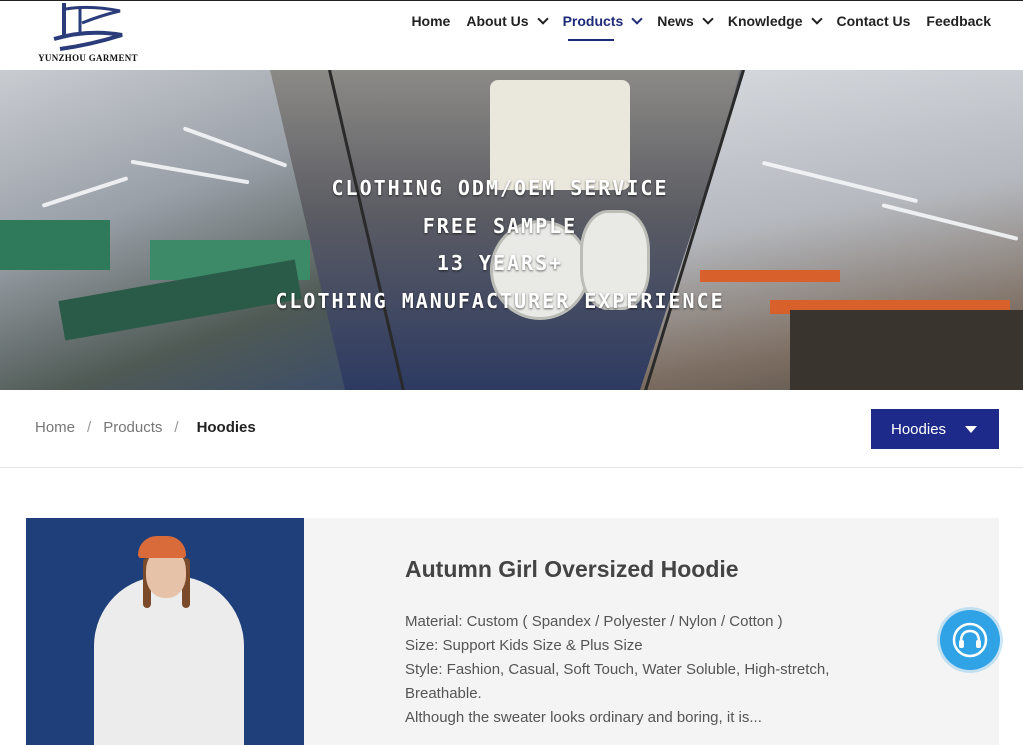 This screenshot has width=1023, height=745. I want to click on nav-item-home: Home, so click(430, 21).